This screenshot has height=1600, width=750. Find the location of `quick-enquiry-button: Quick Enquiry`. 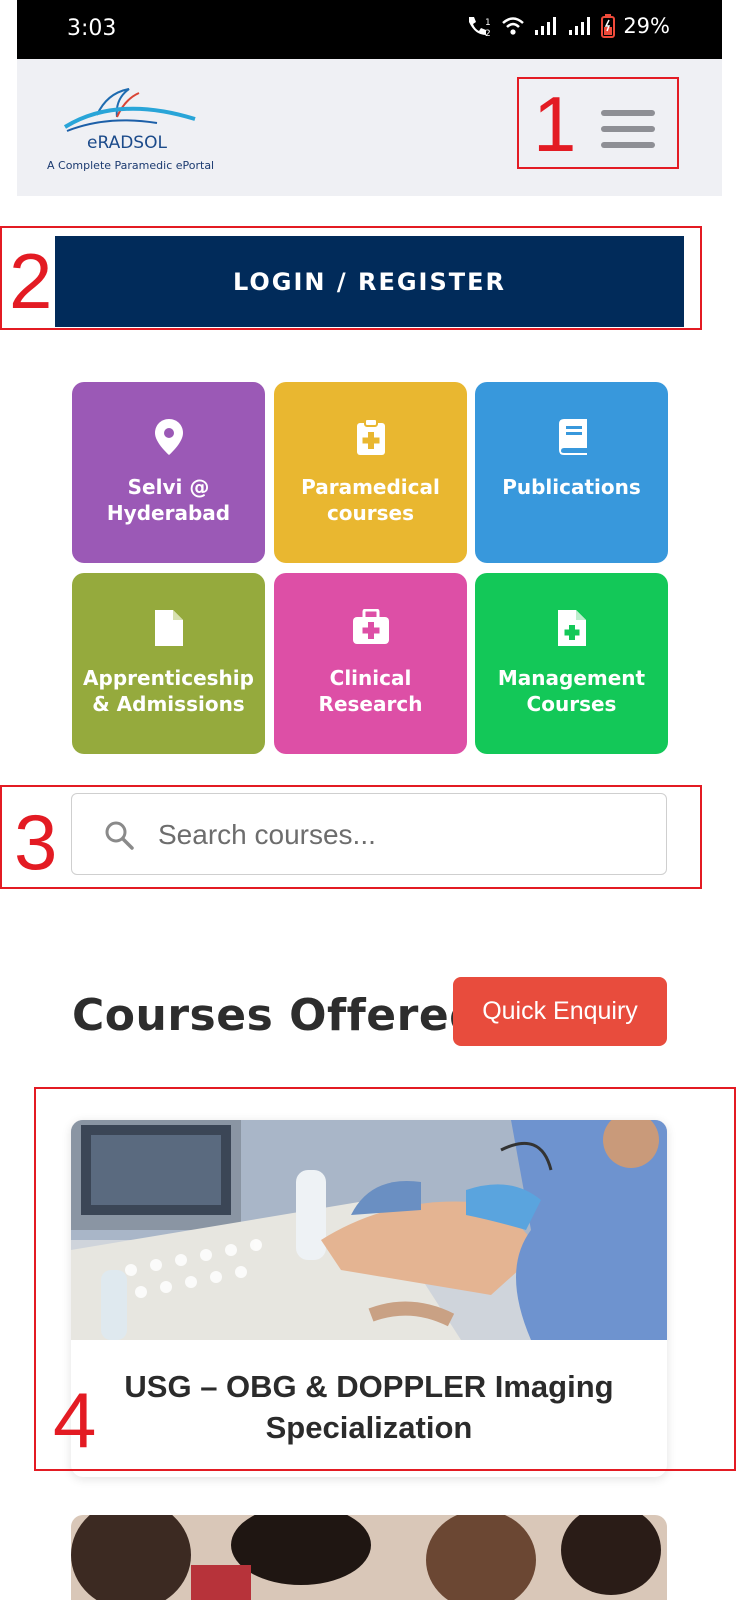

quick-enquiry-button: Quick Enquiry is located at coordinates (560, 1011).